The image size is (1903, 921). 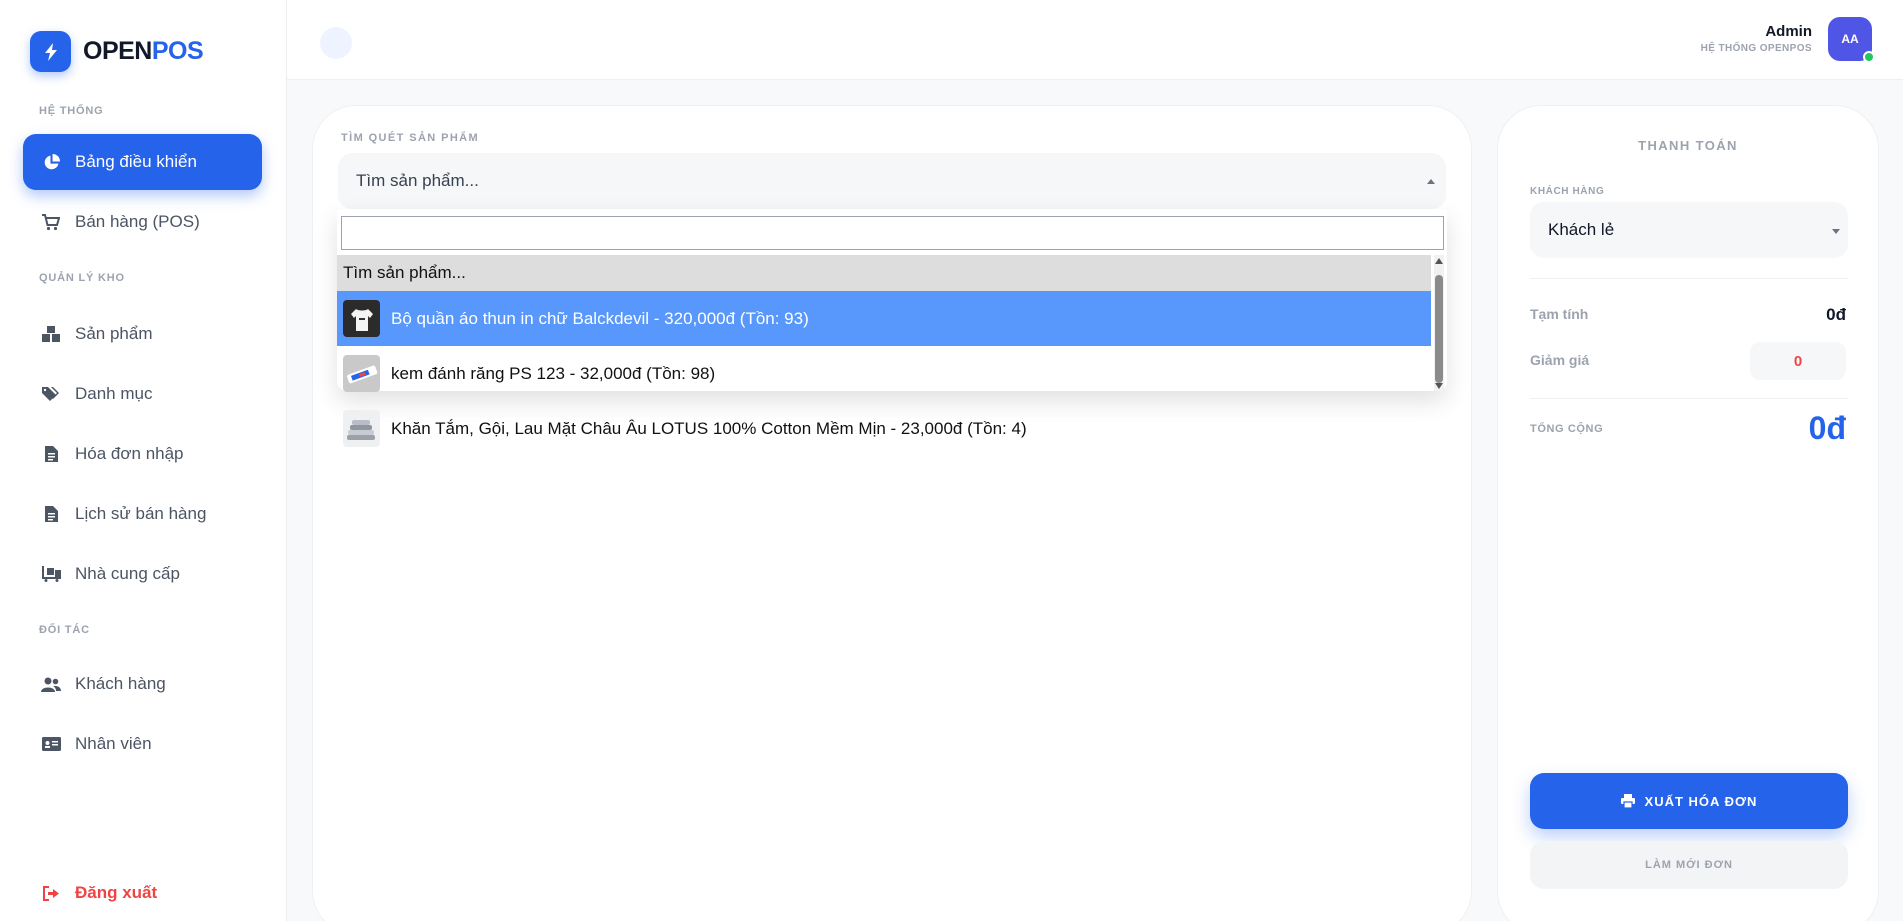 What do you see at coordinates (51, 394) in the screenshot?
I see `tags-icon` at bounding box center [51, 394].